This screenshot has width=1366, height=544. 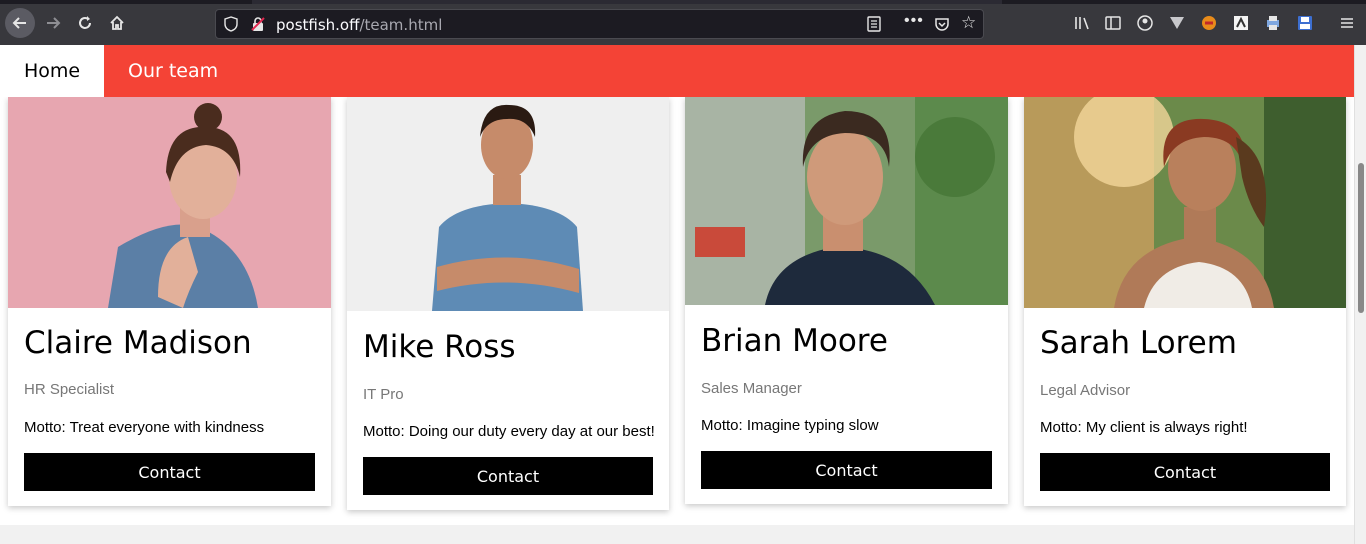 What do you see at coordinates (231, 24) in the screenshot?
I see `shield-icon` at bounding box center [231, 24].